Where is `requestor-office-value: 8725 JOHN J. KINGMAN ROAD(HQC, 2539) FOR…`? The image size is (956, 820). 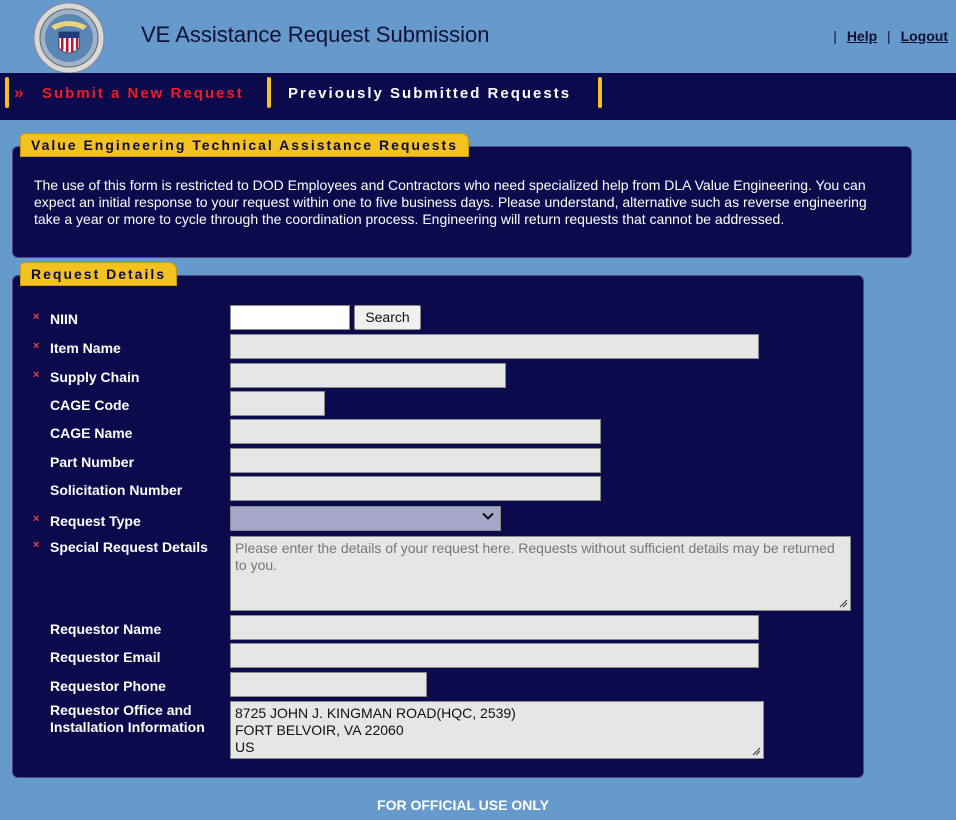 requestor-office-value: 8725 JOHN J. KINGMAN ROAD(HQC, 2539) FOR… is located at coordinates (375, 730).